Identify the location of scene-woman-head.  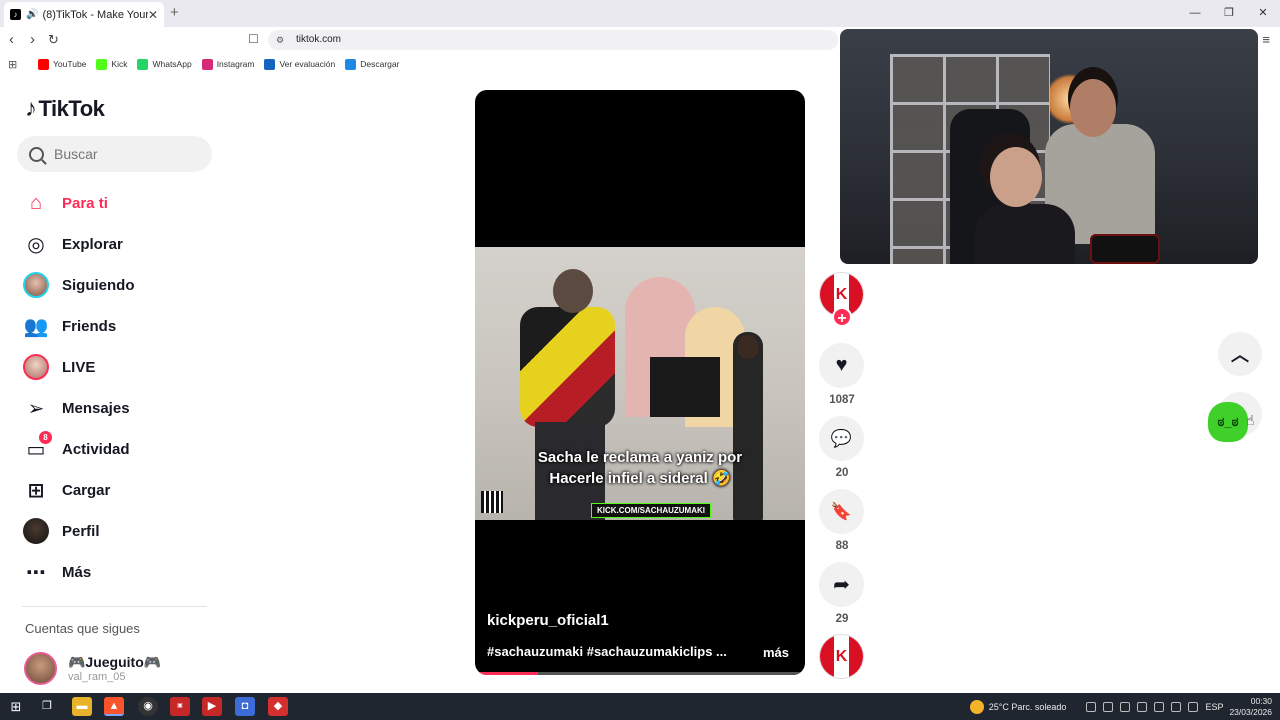
(748, 347).